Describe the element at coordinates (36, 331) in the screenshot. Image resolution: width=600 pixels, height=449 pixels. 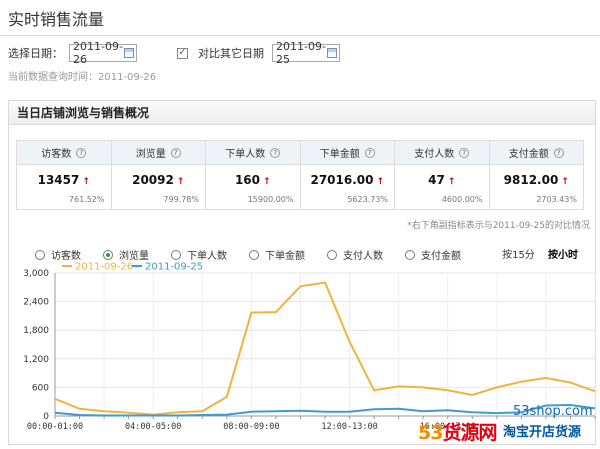
I see `y-tick-label: 1,800` at that location.